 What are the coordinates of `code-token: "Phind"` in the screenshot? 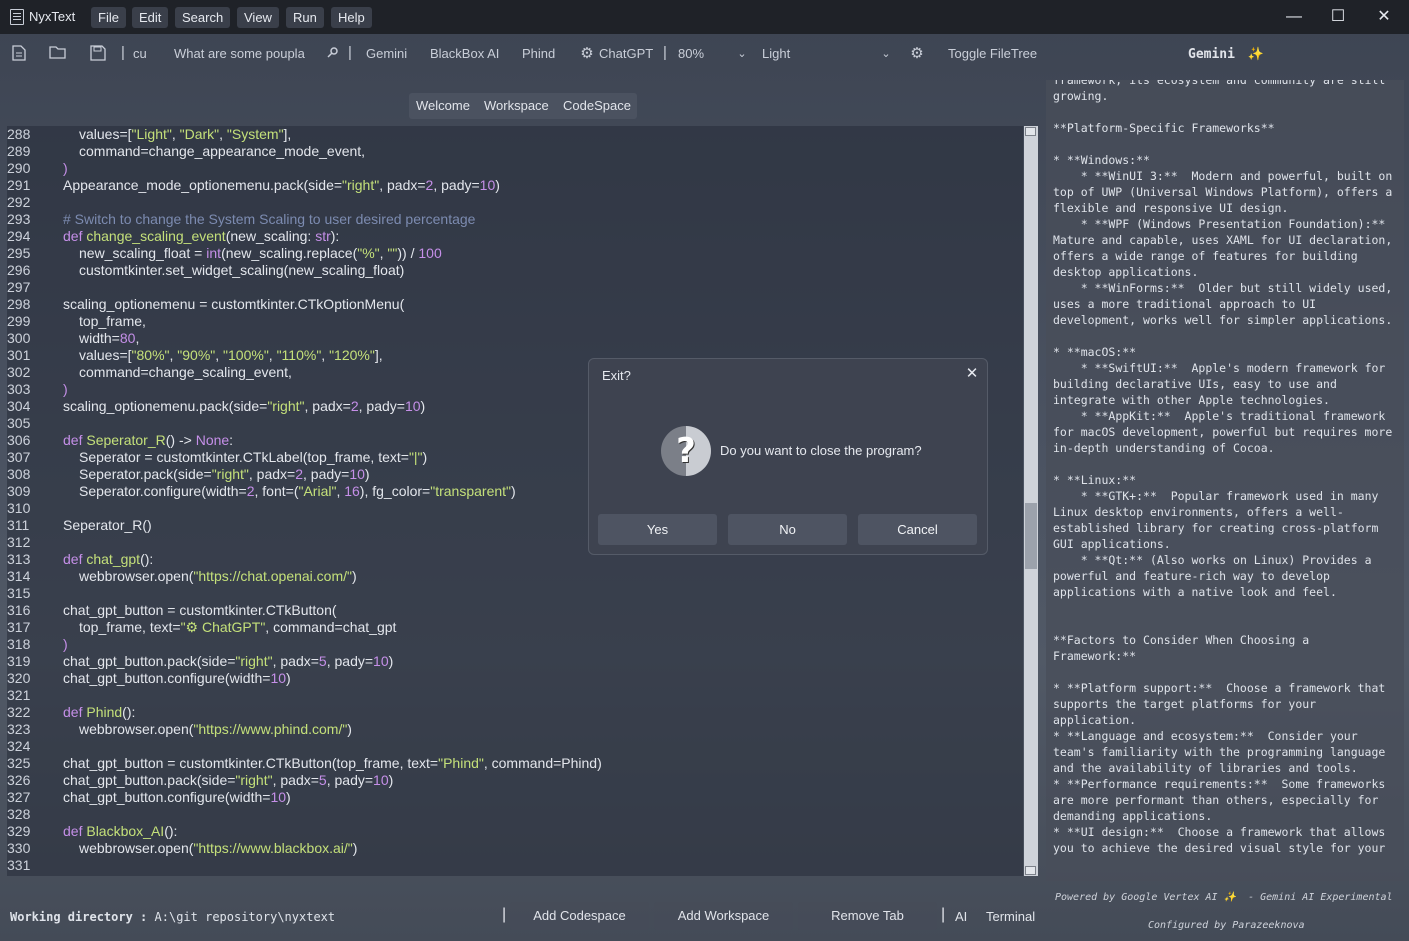 It's located at (461, 763).